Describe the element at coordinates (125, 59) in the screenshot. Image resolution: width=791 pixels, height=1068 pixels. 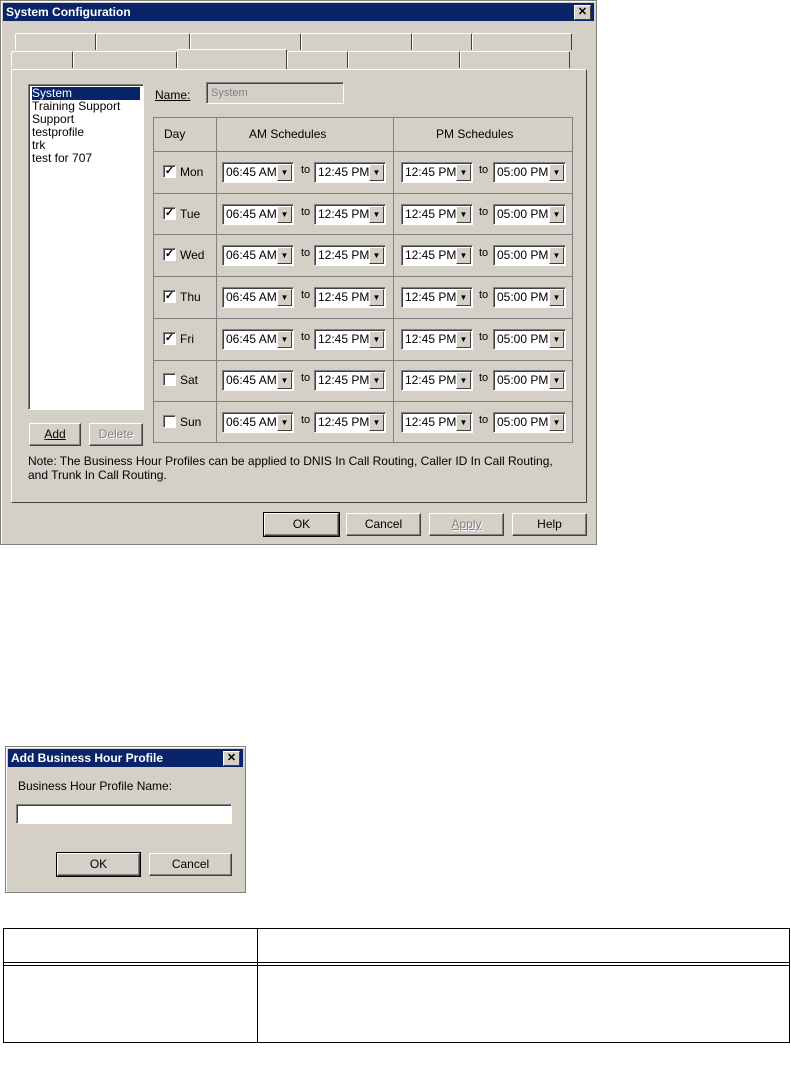
I see `tab-number-plan` at that location.